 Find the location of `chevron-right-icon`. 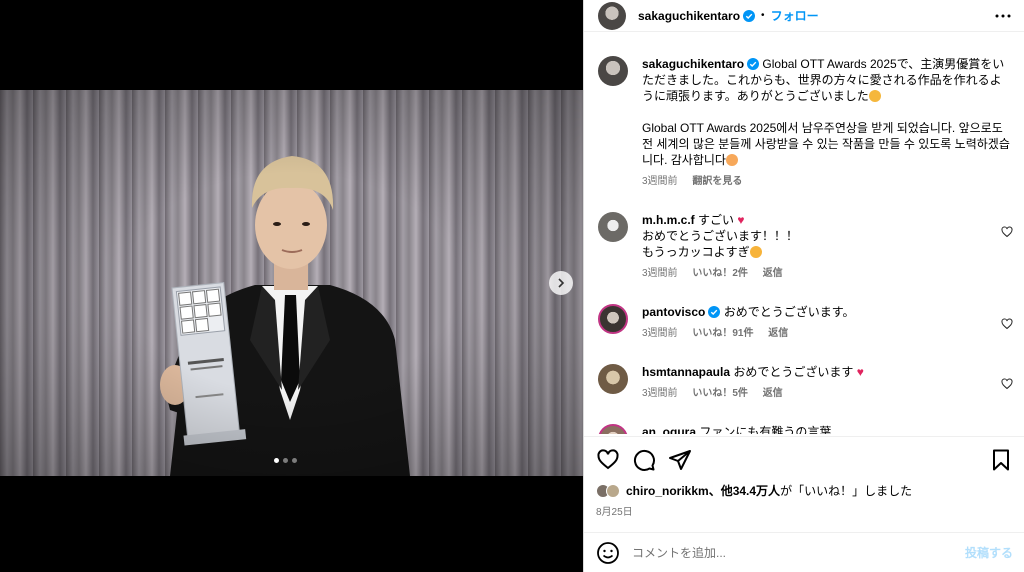

chevron-right-icon is located at coordinates (561, 283).